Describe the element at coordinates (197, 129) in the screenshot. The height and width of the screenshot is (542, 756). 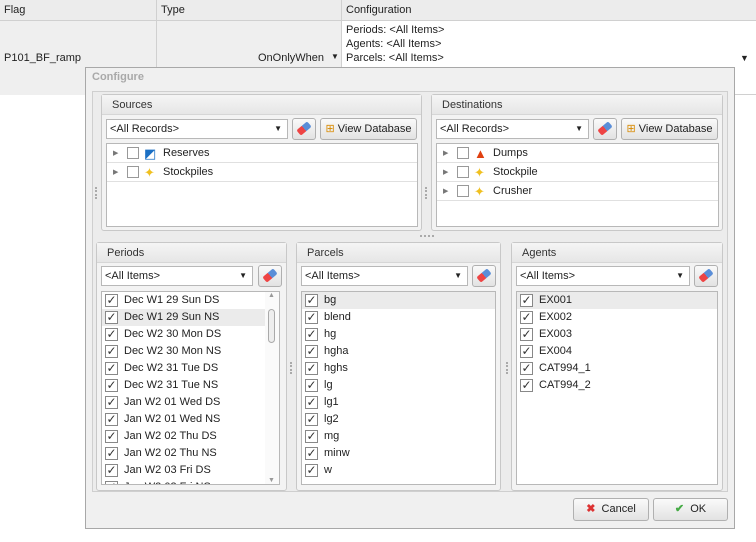
I see `sources-filter: <All Records> ▼` at that location.